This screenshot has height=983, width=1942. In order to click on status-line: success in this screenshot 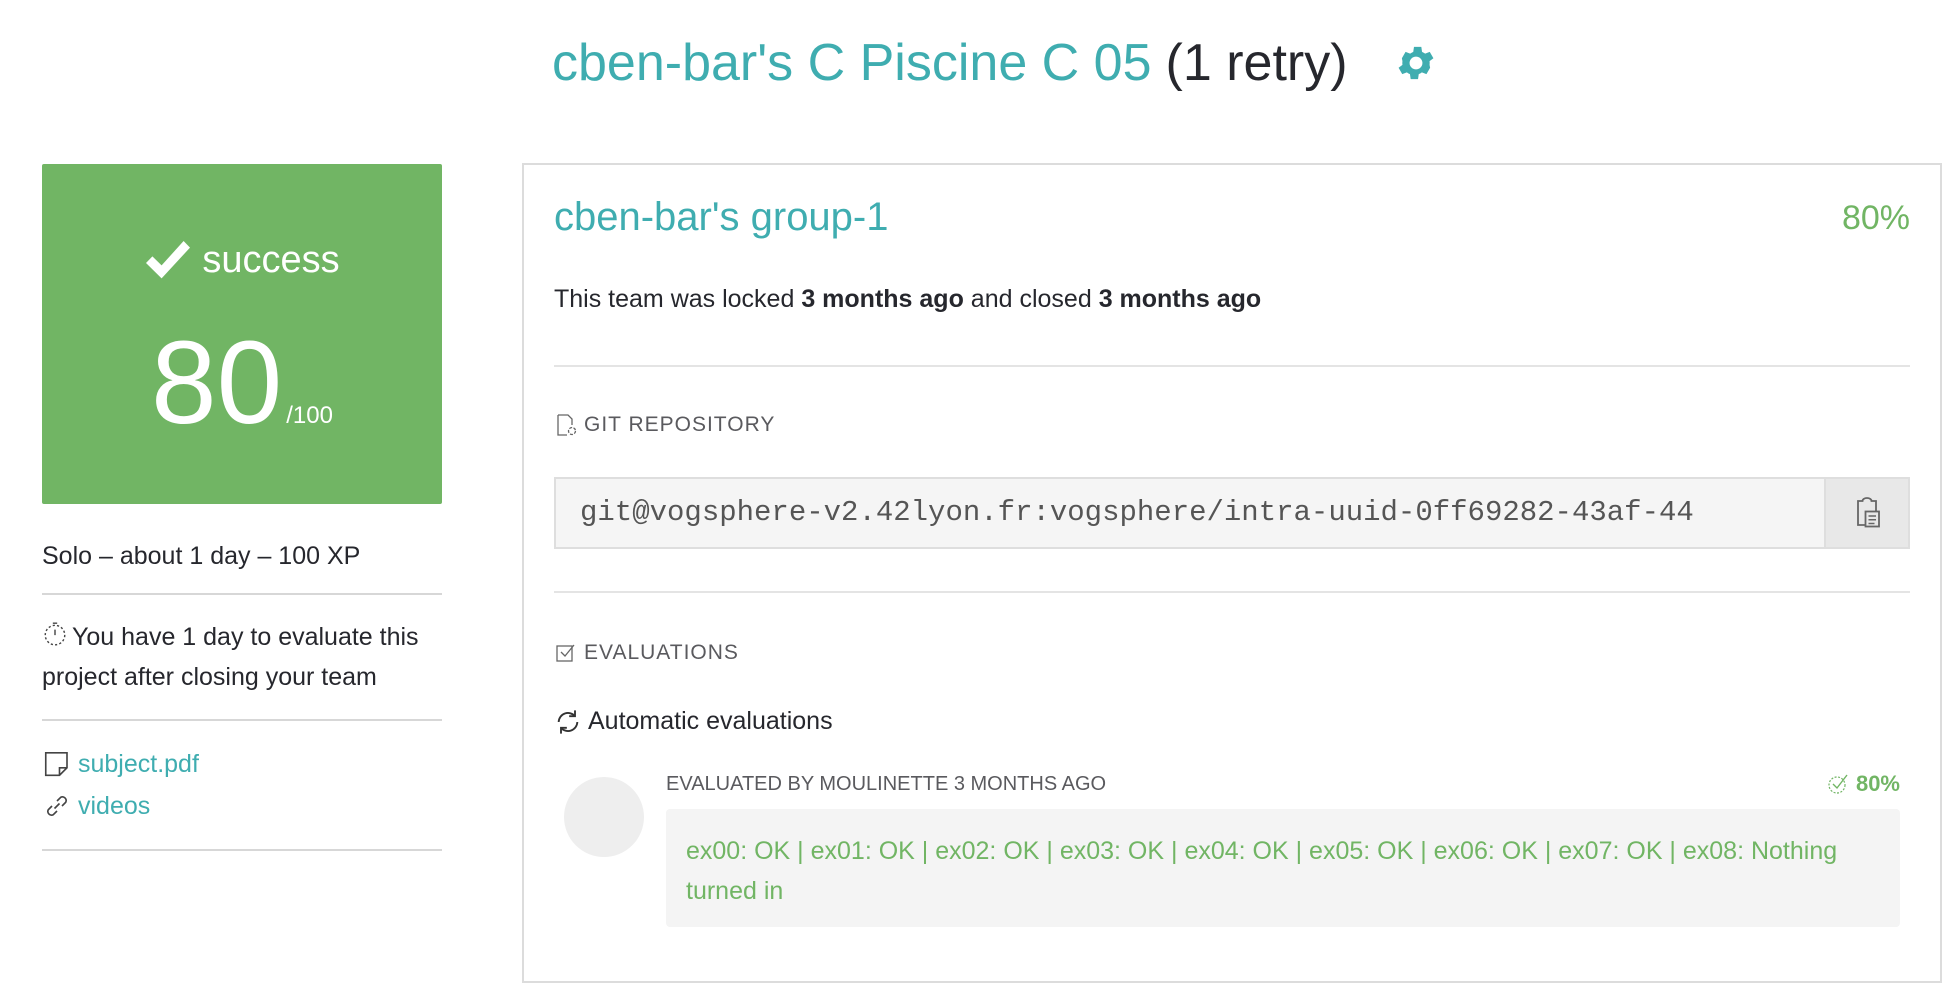, I will do `click(242, 260)`.